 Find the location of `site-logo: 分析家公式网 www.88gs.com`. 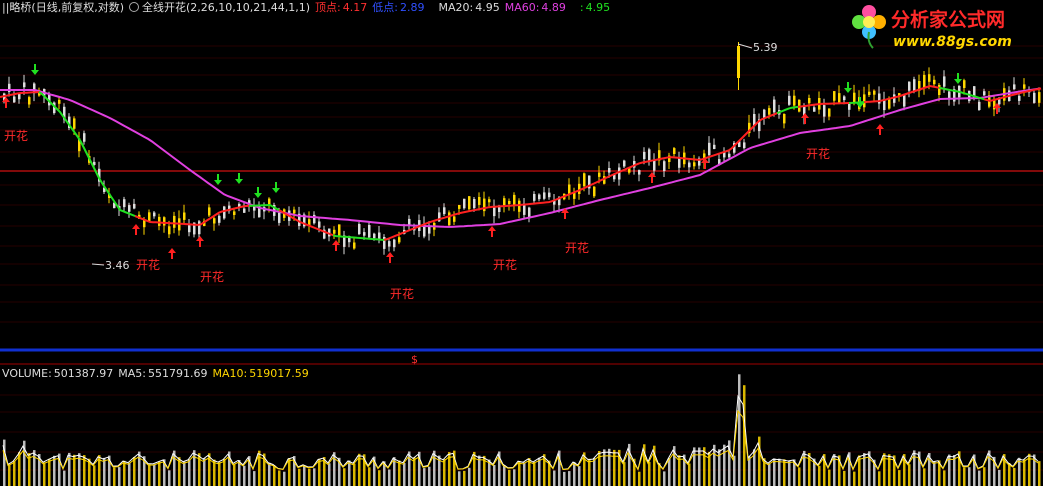

site-logo: 分析家公式网 www.88gs.com is located at coordinates (932, 27).